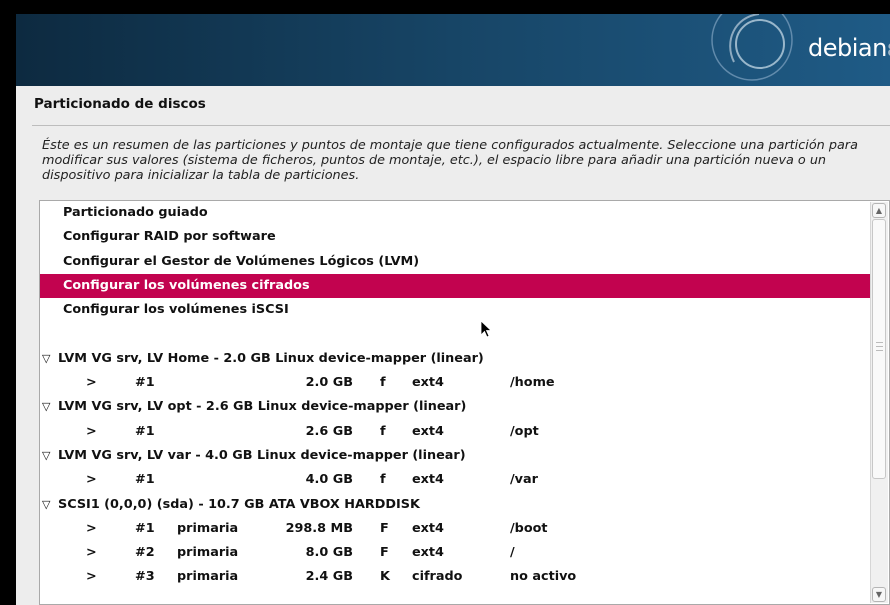 The width and height of the screenshot is (890, 605). Describe the element at coordinates (752, 47) in the screenshot. I see `debian-swirl-logo` at that location.